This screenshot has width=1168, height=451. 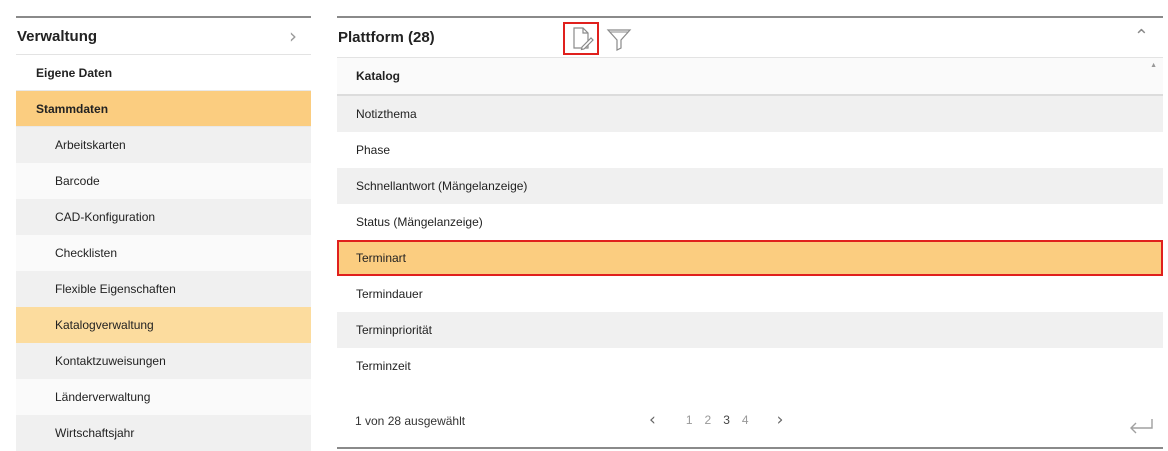 What do you see at coordinates (163, 181) in the screenshot?
I see `sidebar-item-barcode: Barcode` at bounding box center [163, 181].